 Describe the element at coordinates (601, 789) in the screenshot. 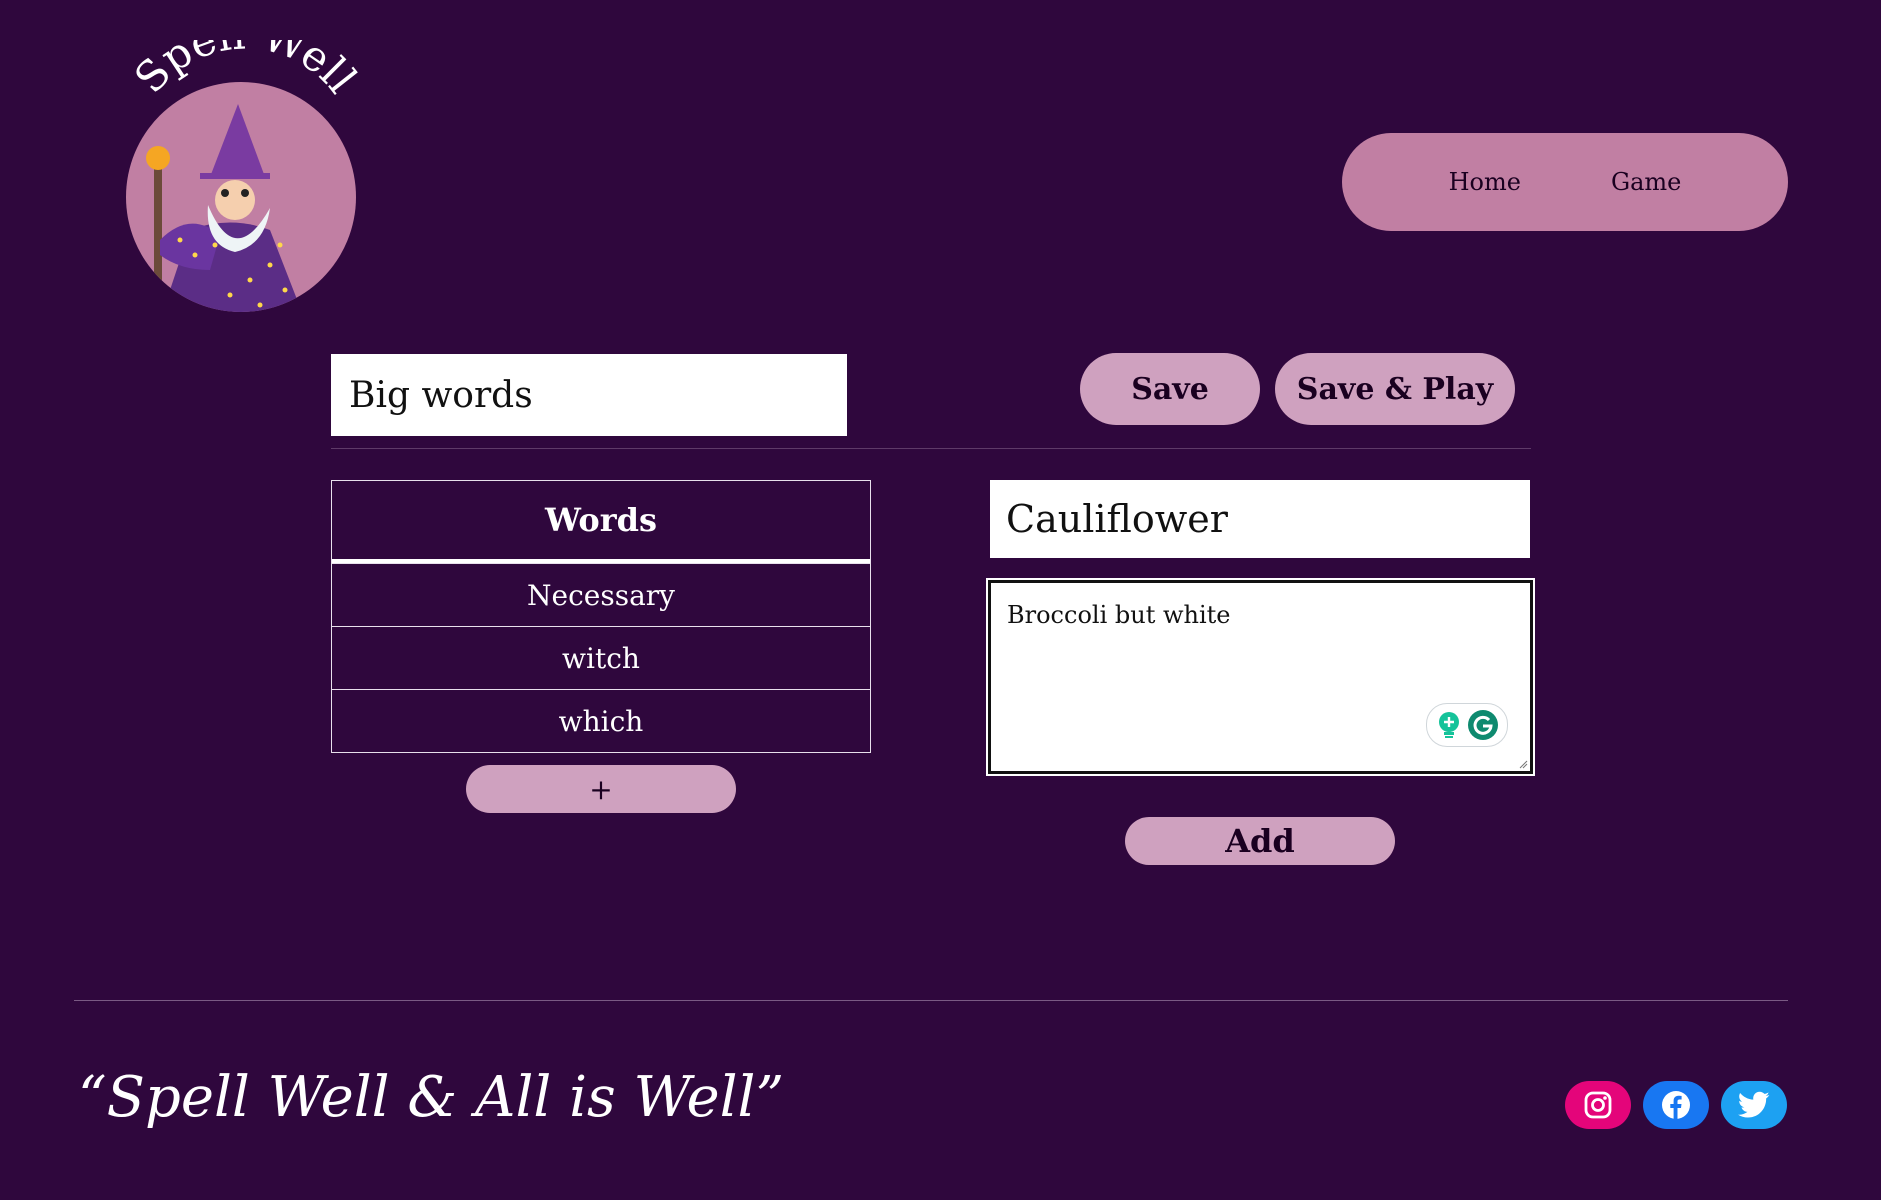

I see `add-row-button: +` at that location.